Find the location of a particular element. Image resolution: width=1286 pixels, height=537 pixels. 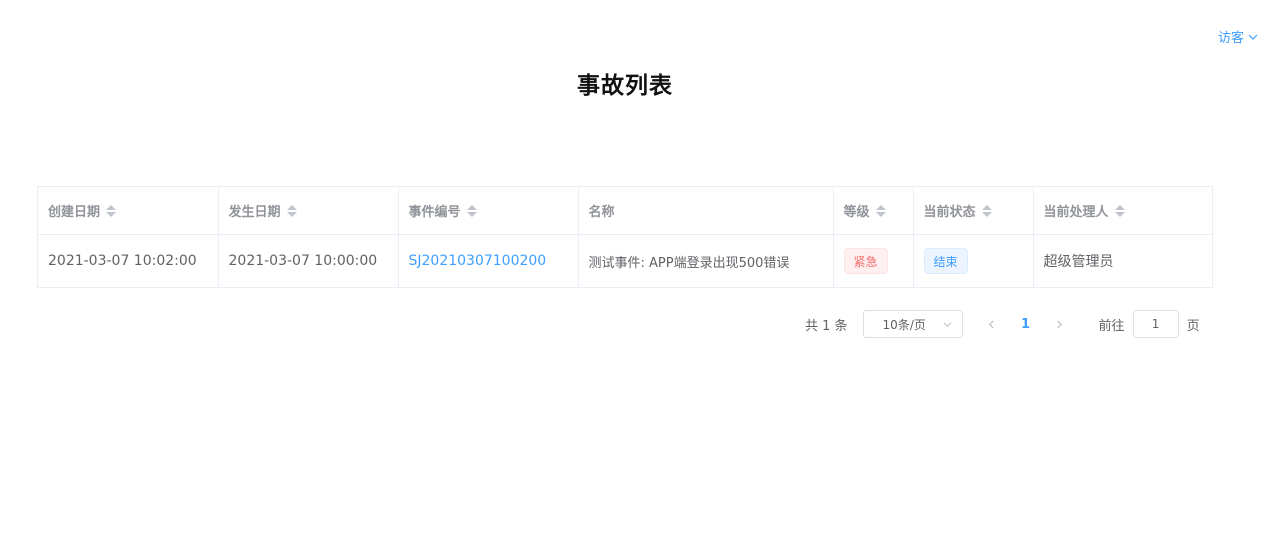

column-label: 创建日期 is located at coordinates (74, 212).